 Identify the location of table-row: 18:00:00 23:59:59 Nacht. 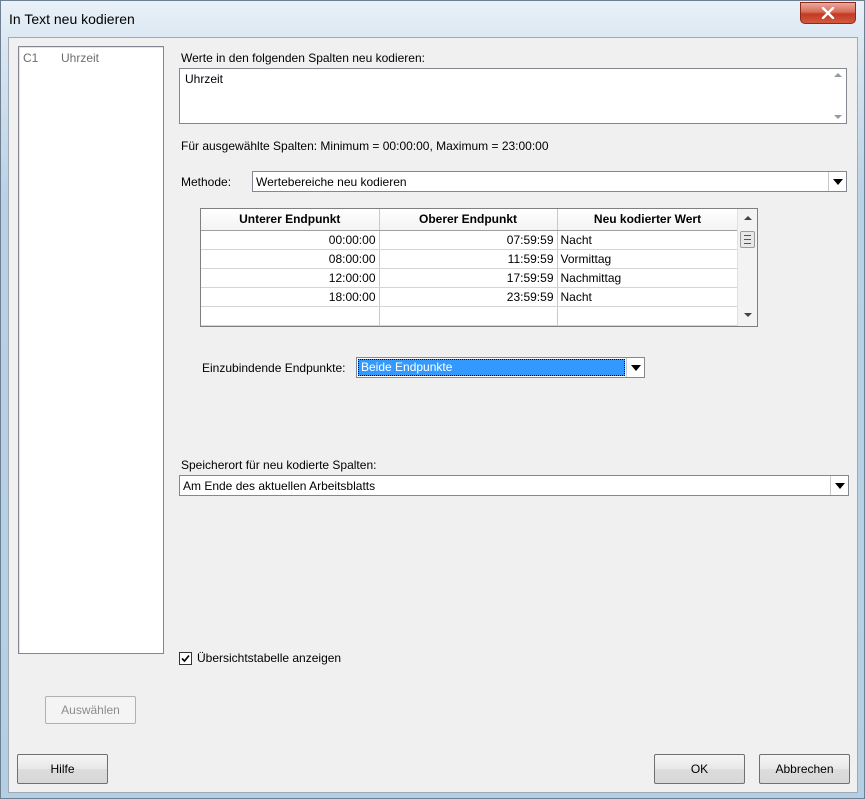
(470, 297).